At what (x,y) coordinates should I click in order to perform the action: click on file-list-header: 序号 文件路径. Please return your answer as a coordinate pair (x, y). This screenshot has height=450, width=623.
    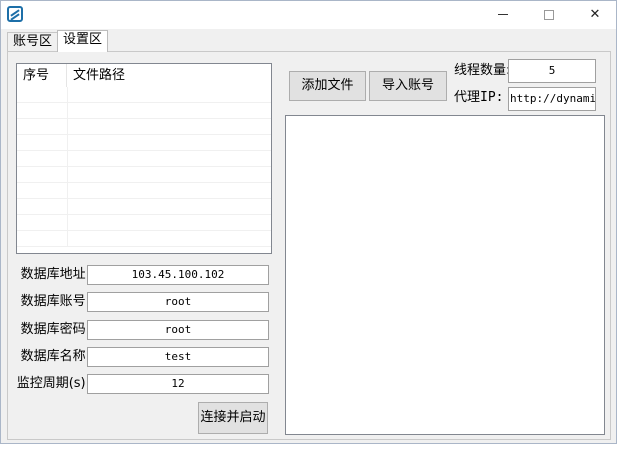
    Looking at the image, I should click on (144, 75).